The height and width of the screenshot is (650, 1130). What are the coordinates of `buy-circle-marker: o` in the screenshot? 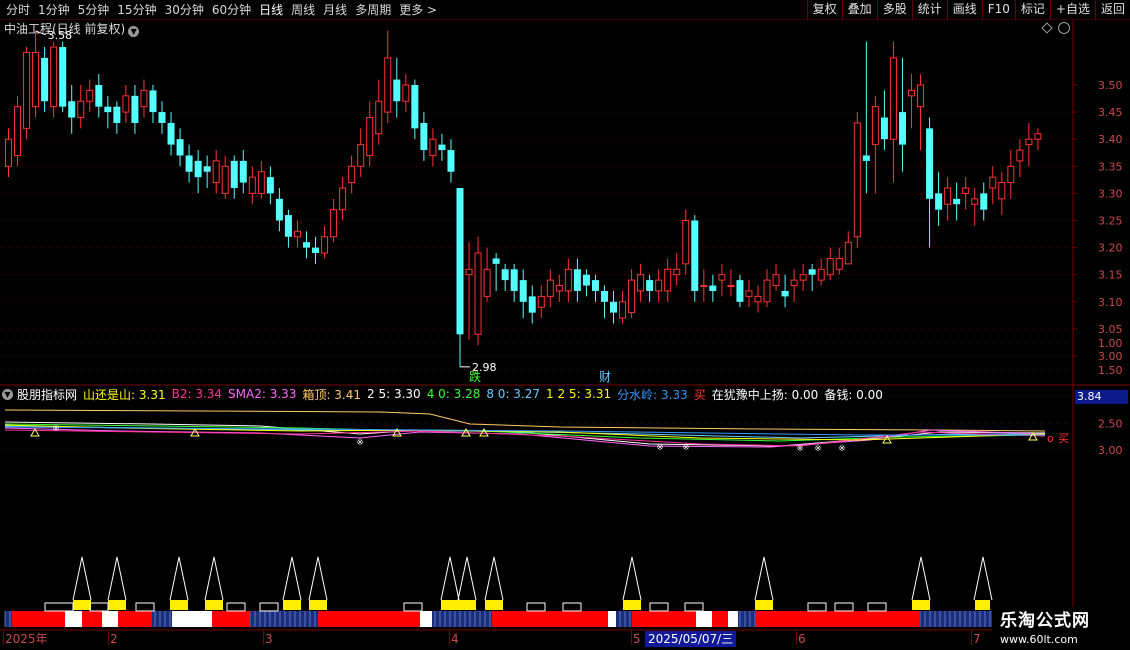 It's located at (1050, 438).